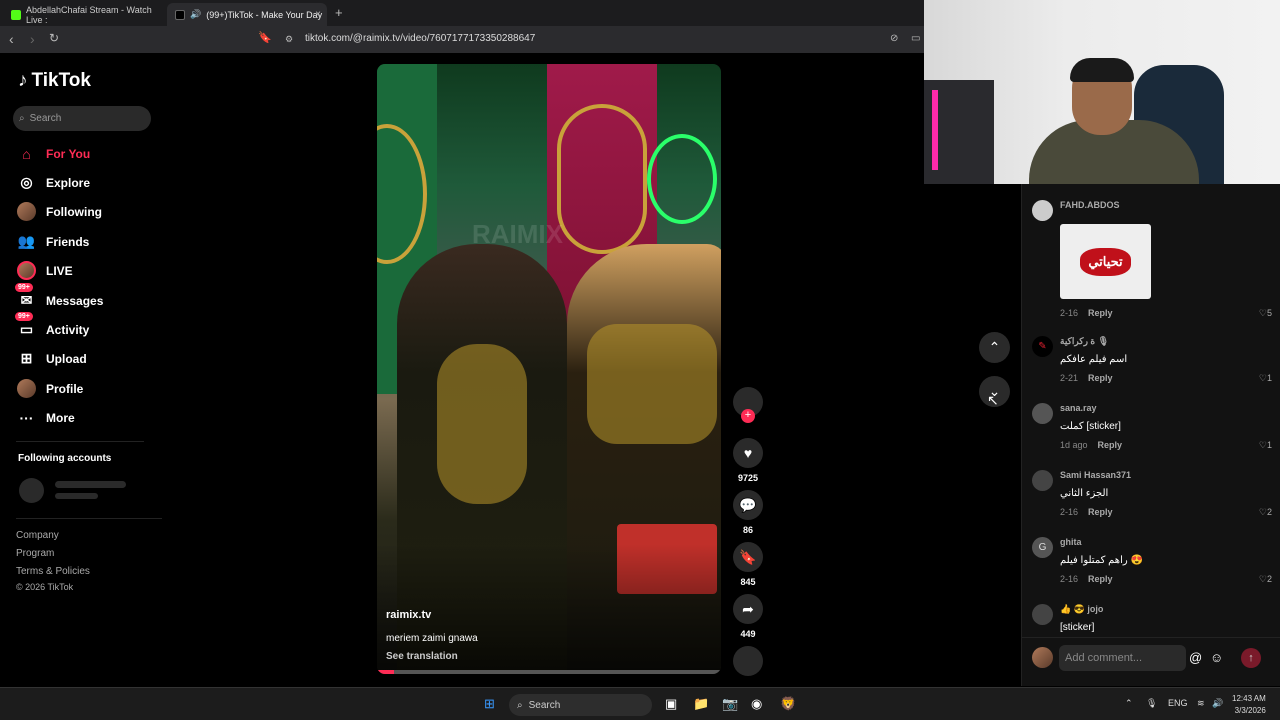  Describe the element at coordinates (90, 484) in the screenshot. I see `skeleton-line` at that location.